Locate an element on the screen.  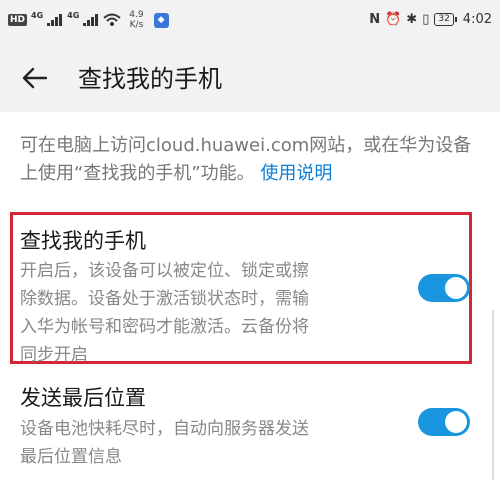
send-last-location-desc-line: 最后位置信息 is located at coordinates (71, 457).